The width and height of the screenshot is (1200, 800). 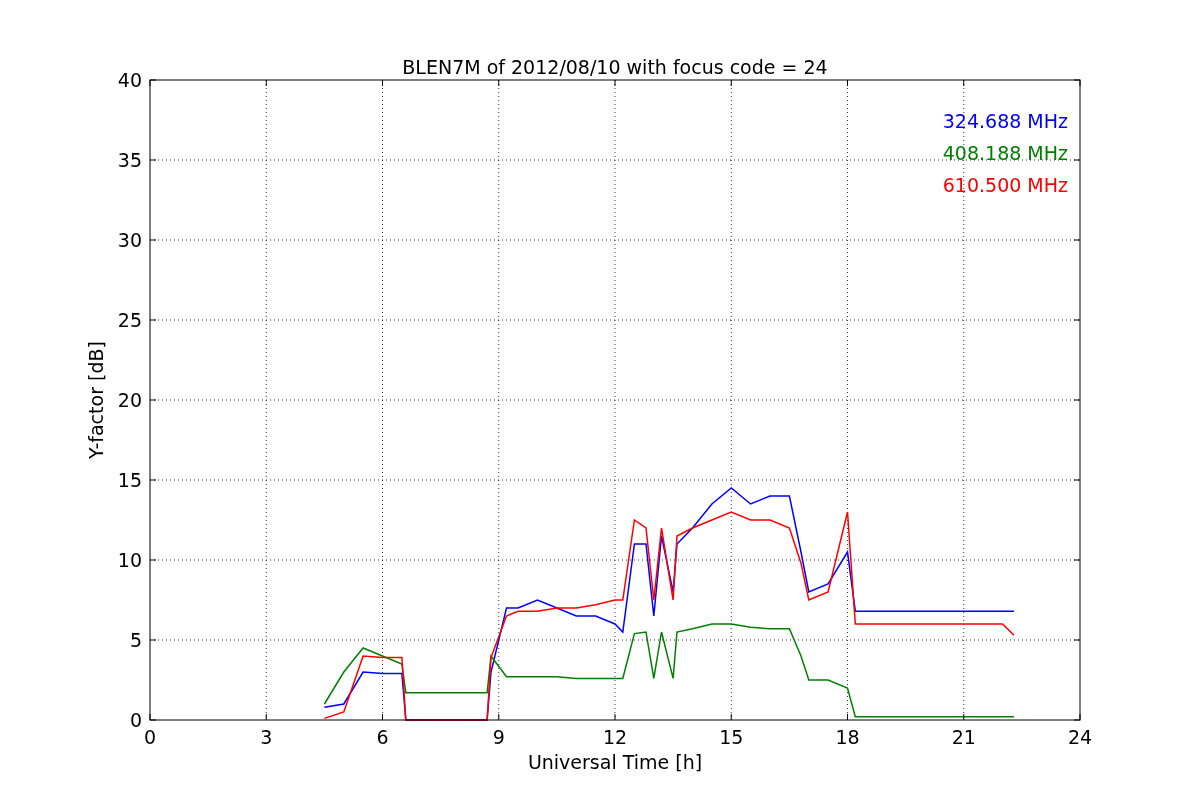 I want to click on legend-label: 324.688 MHz, so click(x=1005, y=121).